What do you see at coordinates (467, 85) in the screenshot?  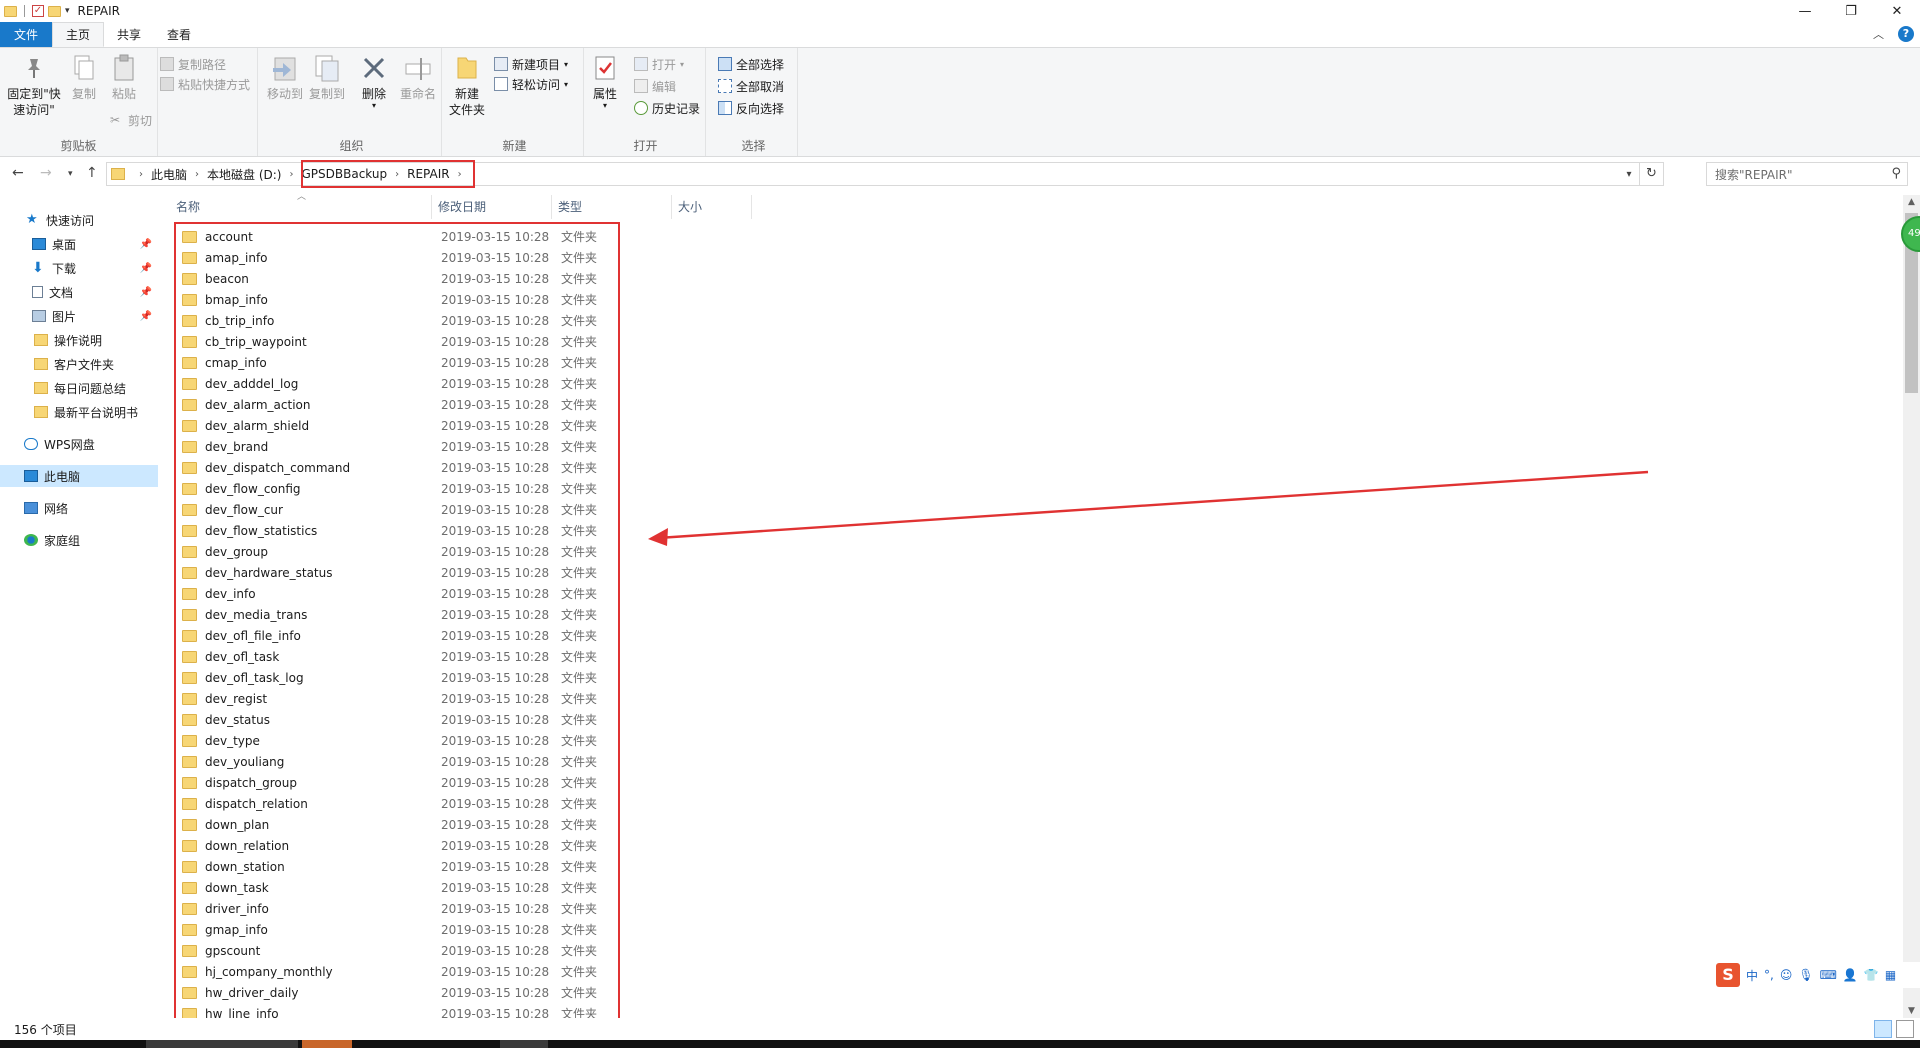 I see `new-folder-button: 新建 文件夹` at bounding box center [467, 85].